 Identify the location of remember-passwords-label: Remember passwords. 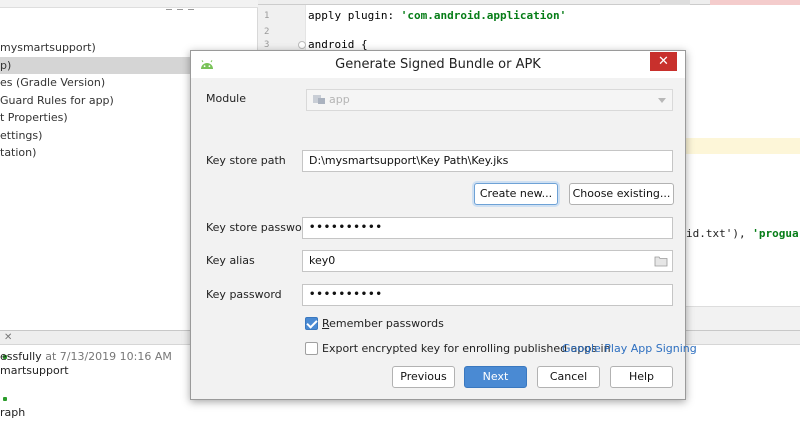
(383, 324).